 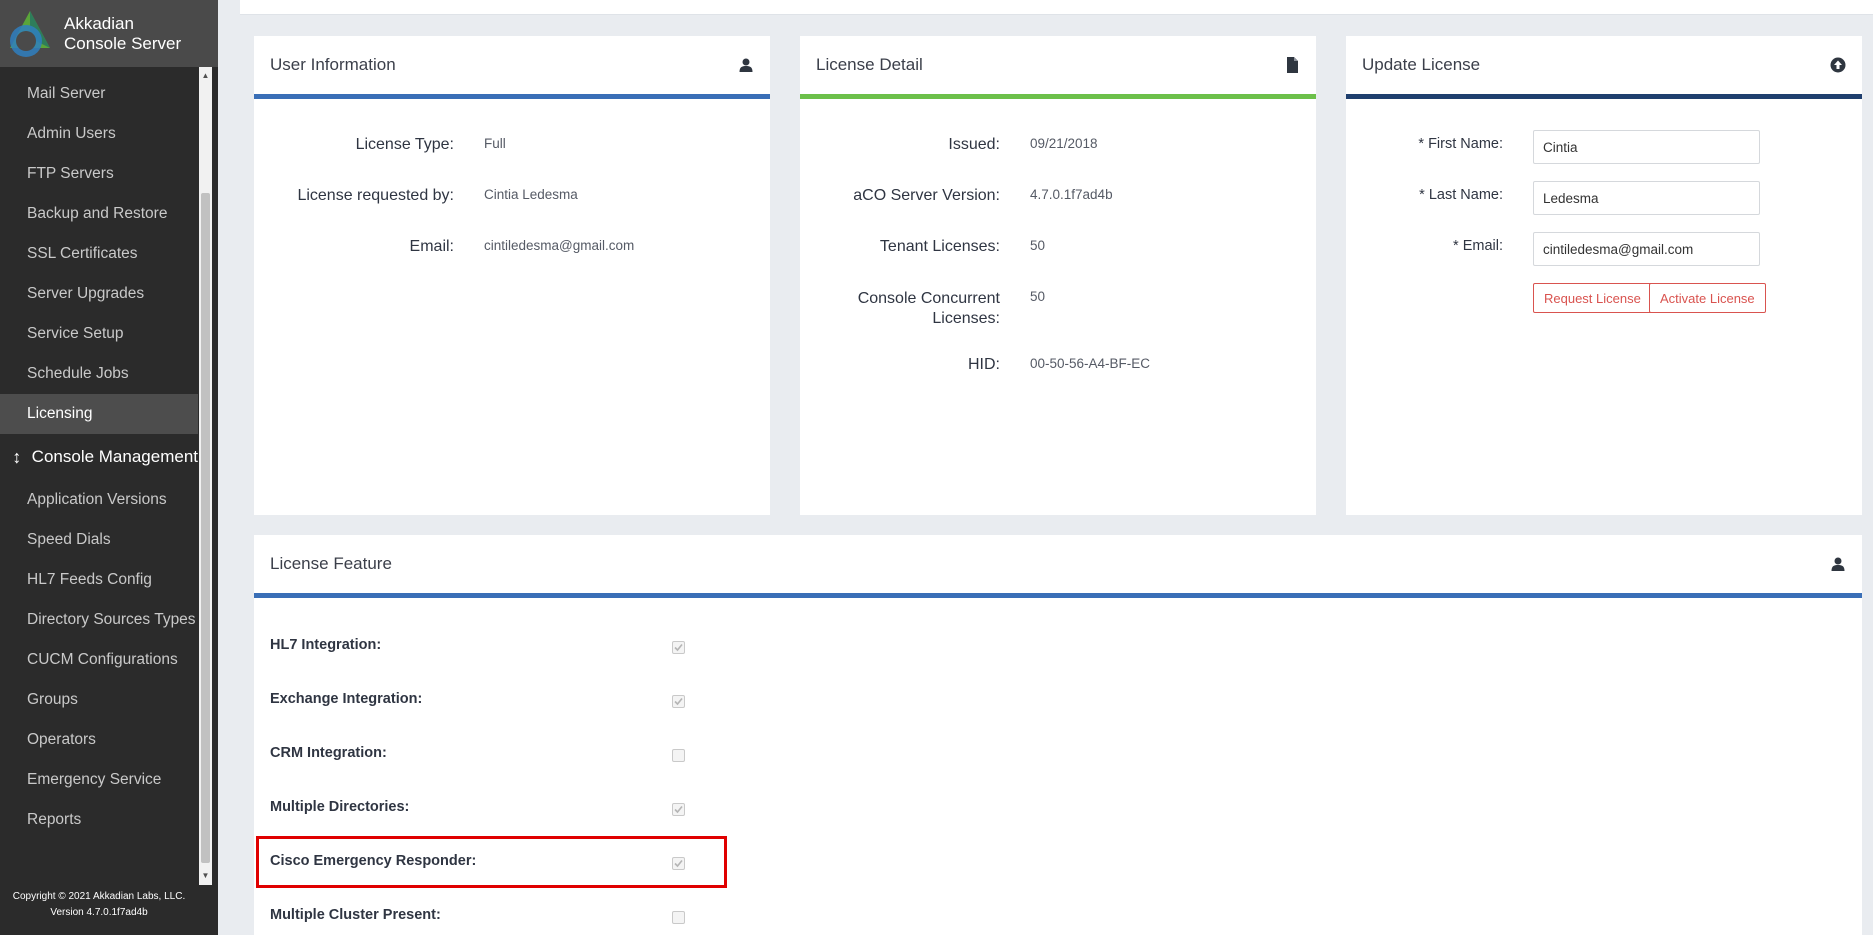 What do you see at coordinates (114, 456) in the screenshot?
I see `sidebar-section-label: Console Management` at bounding box center [114, 456].